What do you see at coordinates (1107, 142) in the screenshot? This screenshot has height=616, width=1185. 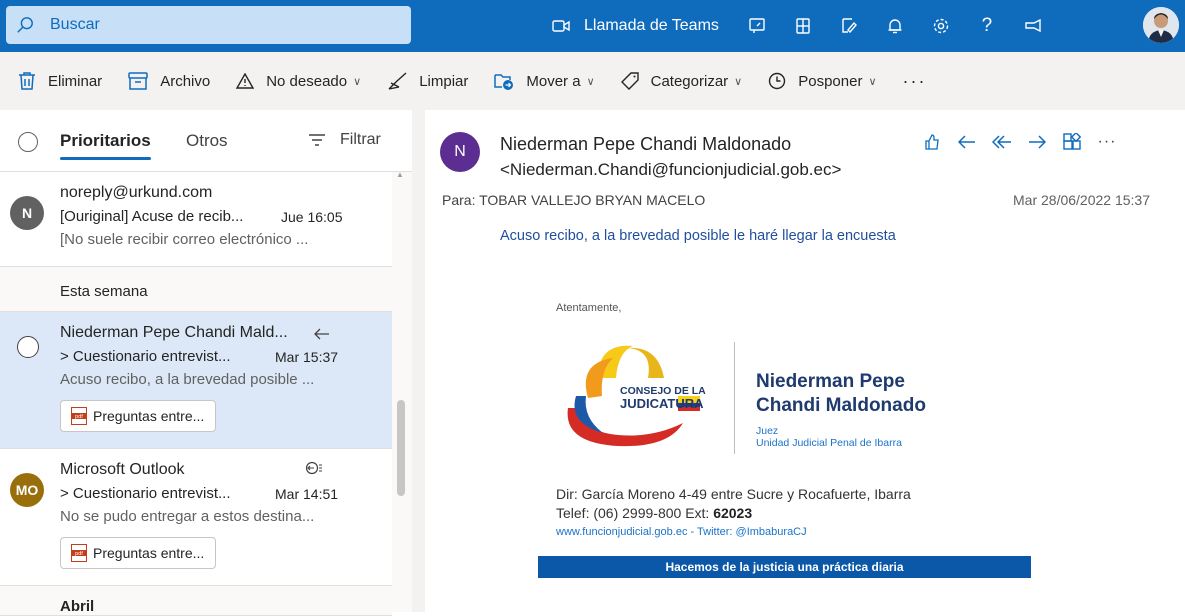 I see `more-actions-button: ···` at bounding box center [1107, 142].